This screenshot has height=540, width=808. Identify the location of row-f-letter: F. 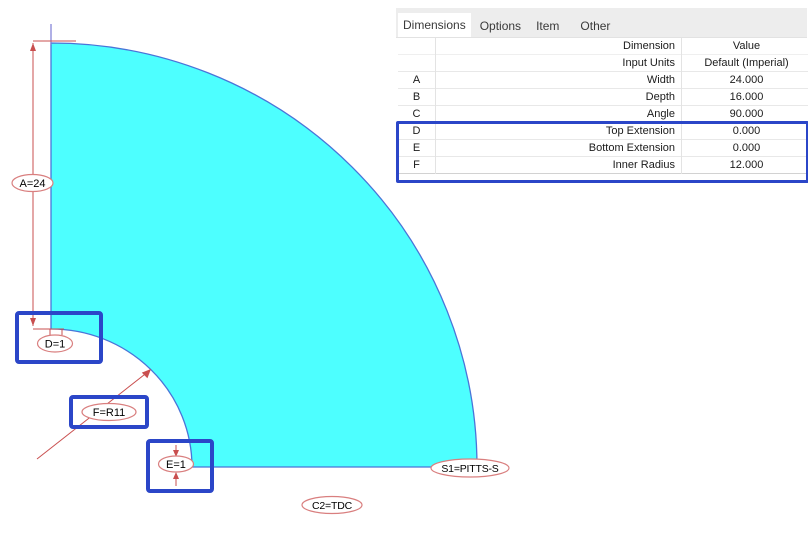
(417, 165).